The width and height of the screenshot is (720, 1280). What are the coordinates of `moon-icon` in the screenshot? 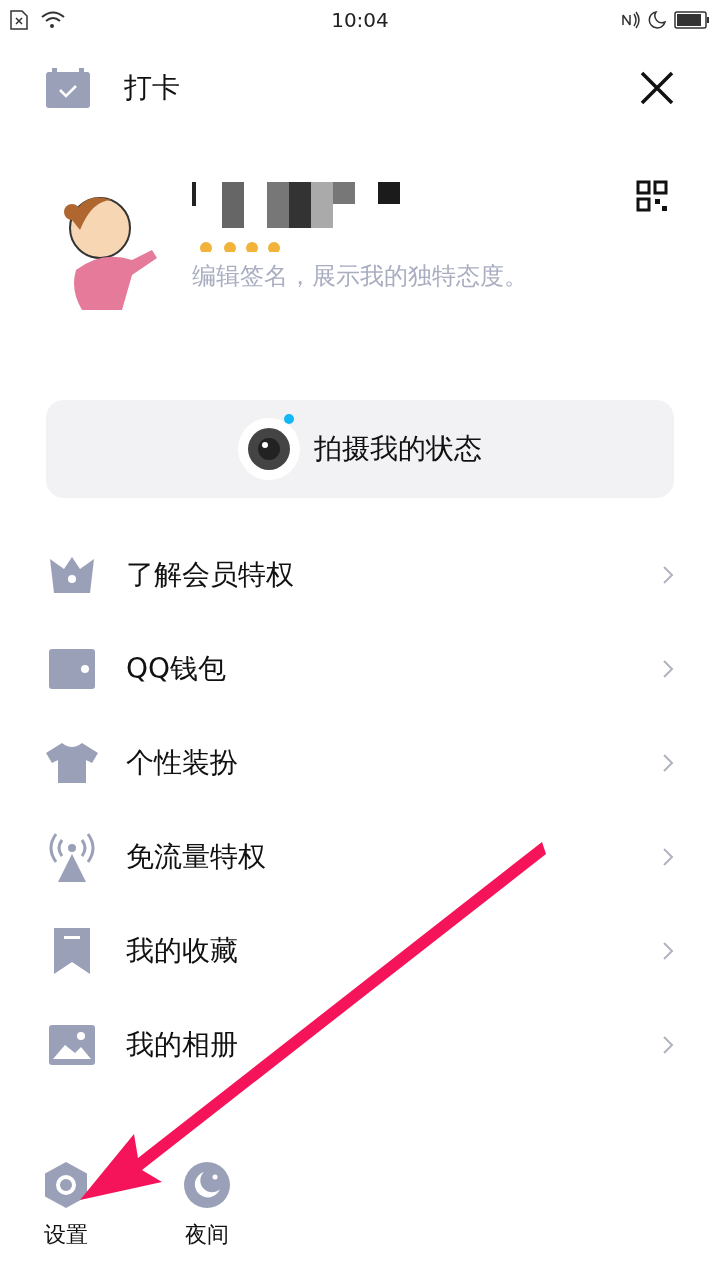 It's located at (657, 20).